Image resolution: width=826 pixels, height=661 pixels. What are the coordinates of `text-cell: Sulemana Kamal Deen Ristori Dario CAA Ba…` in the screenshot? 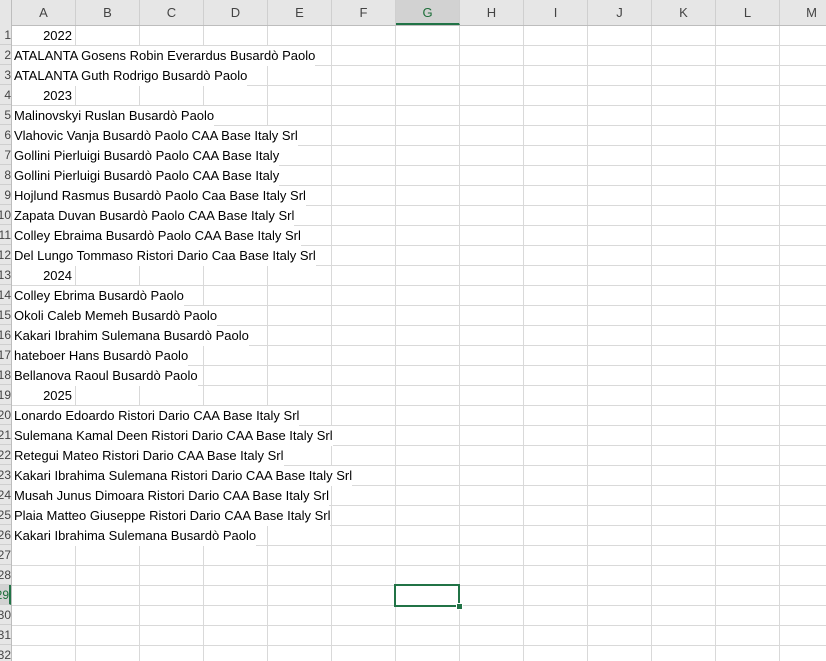 It's located at (172, 436).